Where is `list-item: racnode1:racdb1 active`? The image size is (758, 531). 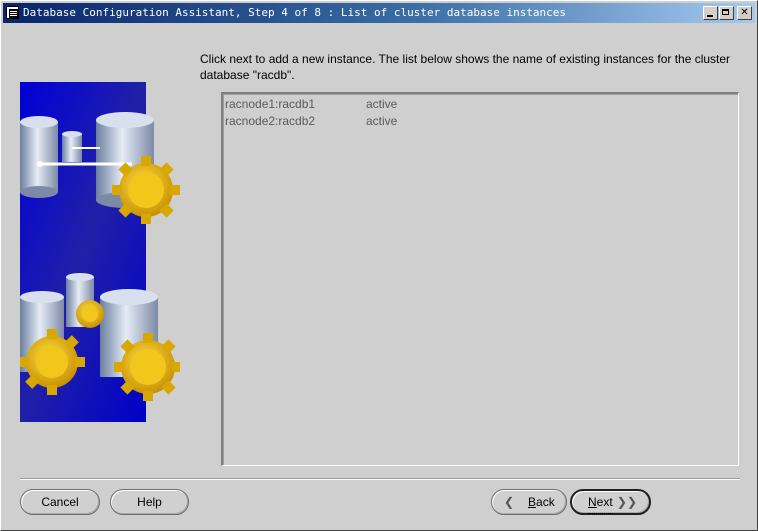 list-item: racnode1:racdb1 active is located at coordinates (475, 104).